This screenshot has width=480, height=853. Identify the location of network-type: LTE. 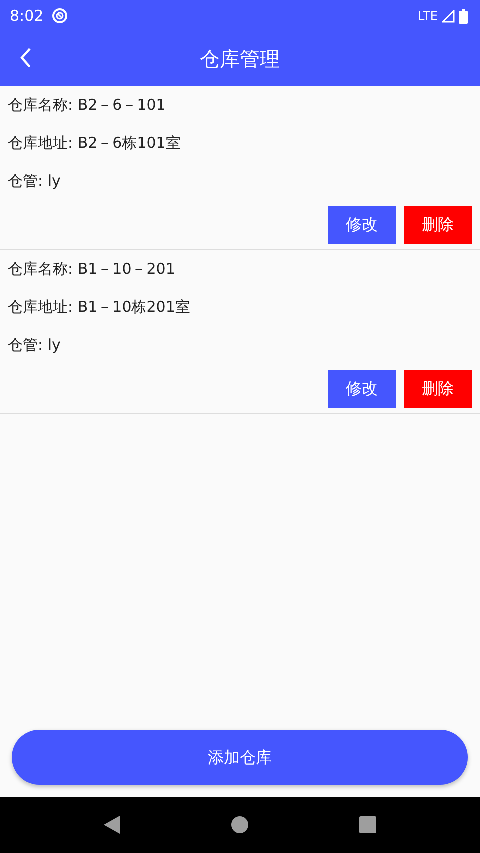
(428, 16).